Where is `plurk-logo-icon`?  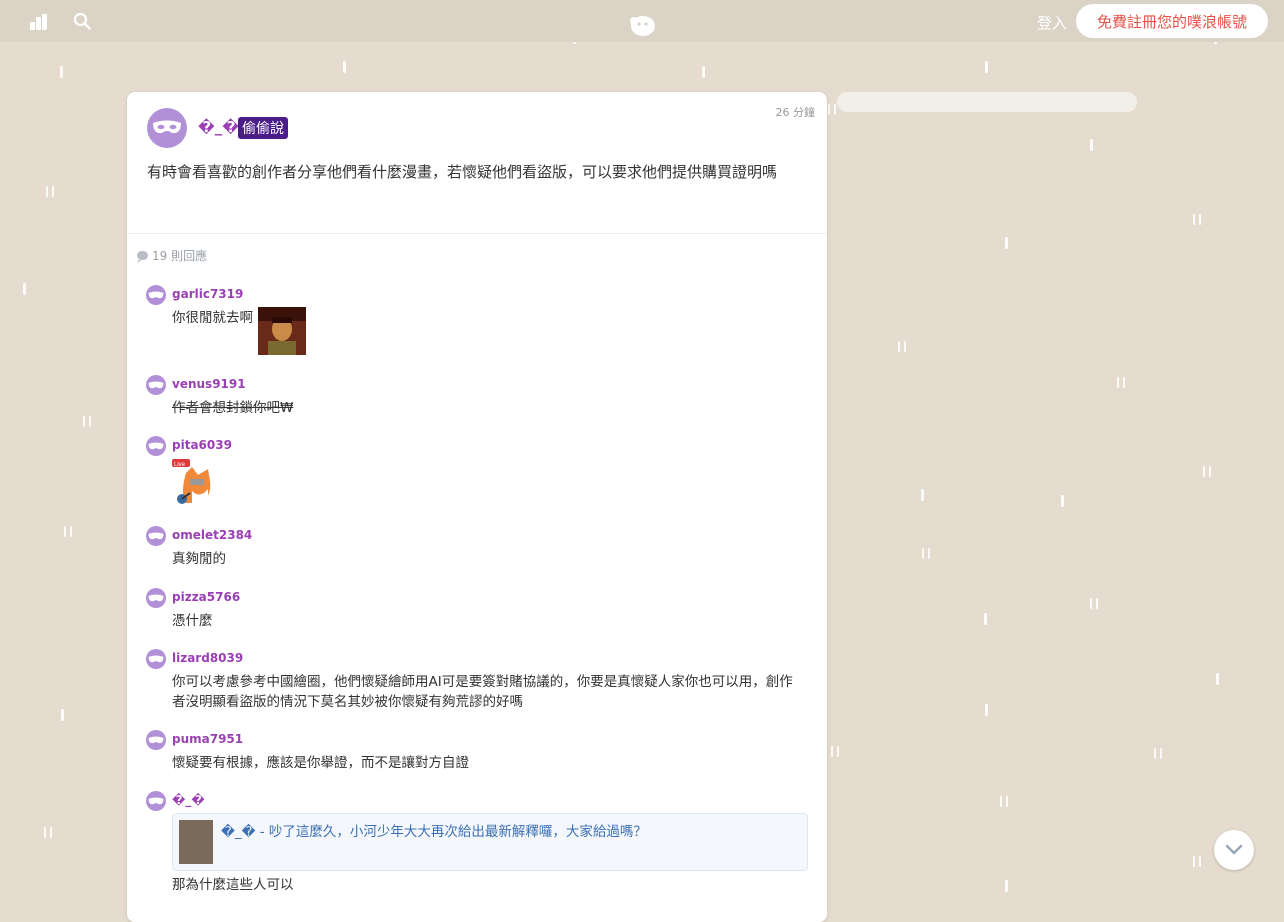
plurk-logo-icon is located at coordinates (642, 25).